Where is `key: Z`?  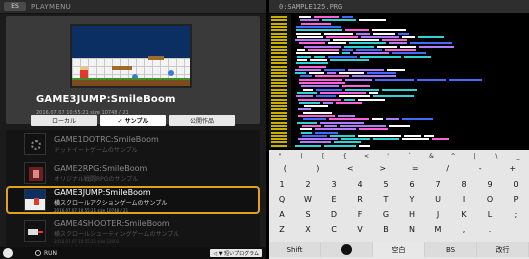
key: Z is located at coordinates (282, 229).